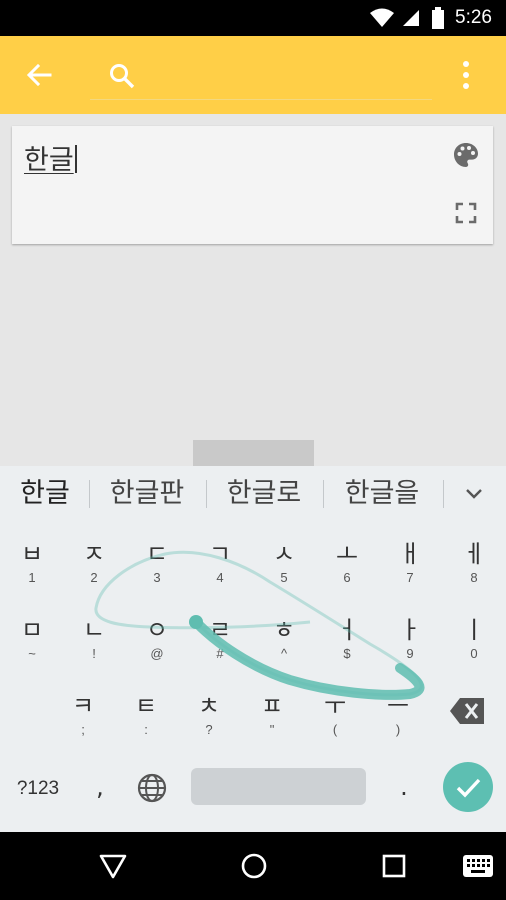  I want to click on arrow-back-icon, so click(39, 75).